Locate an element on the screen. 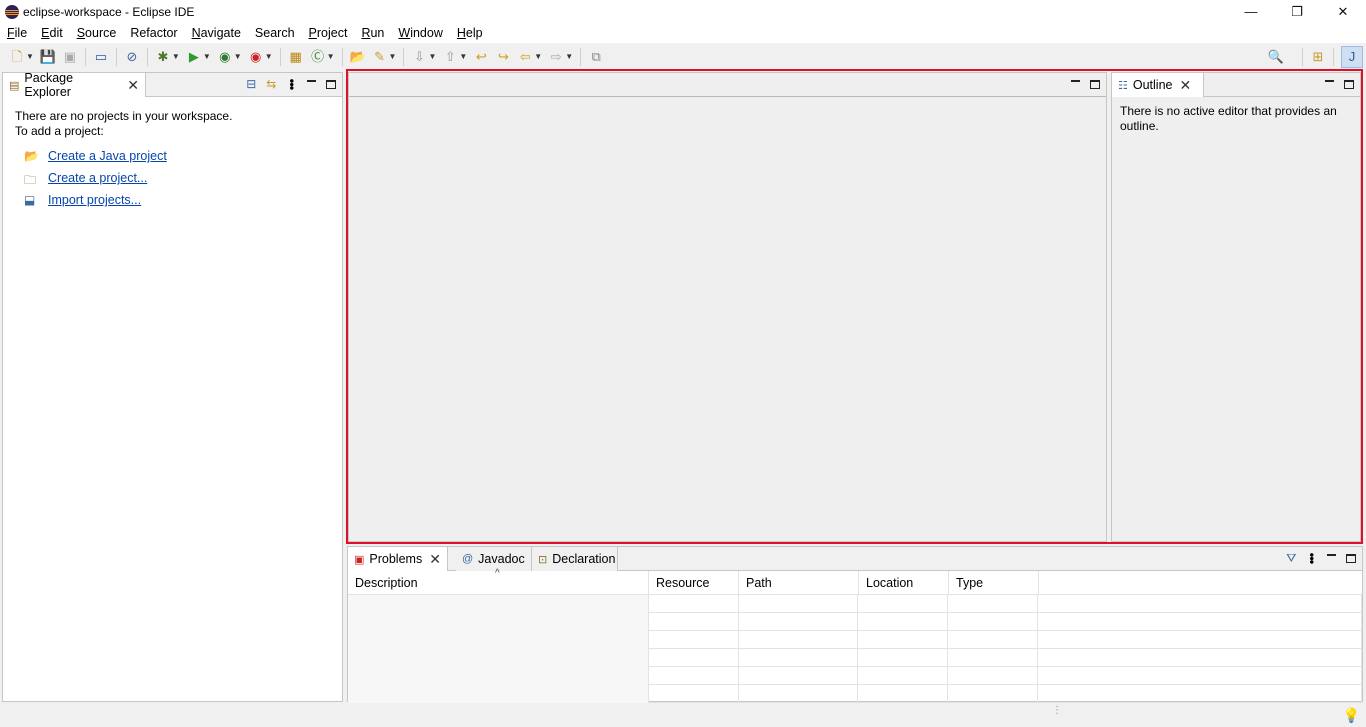 The height and width of the screenshot is (727, 1366). import-icon: ⬓ is located at coordinates (30, 200).